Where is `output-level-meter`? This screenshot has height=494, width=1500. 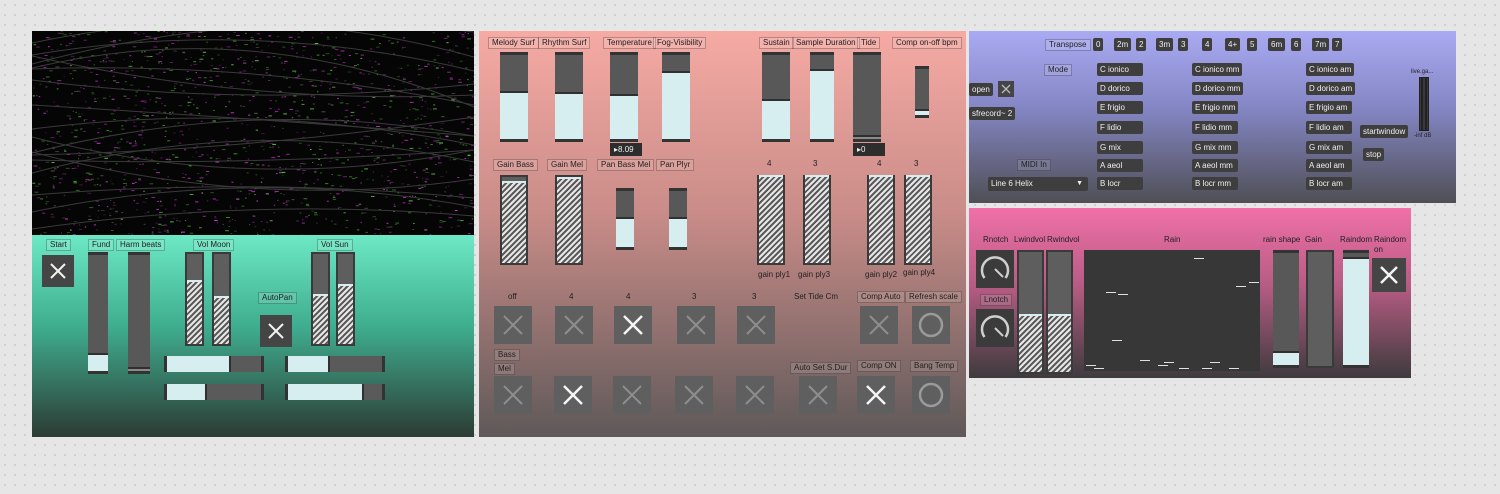
output-level-meter is located at coordinates (1424, 104).